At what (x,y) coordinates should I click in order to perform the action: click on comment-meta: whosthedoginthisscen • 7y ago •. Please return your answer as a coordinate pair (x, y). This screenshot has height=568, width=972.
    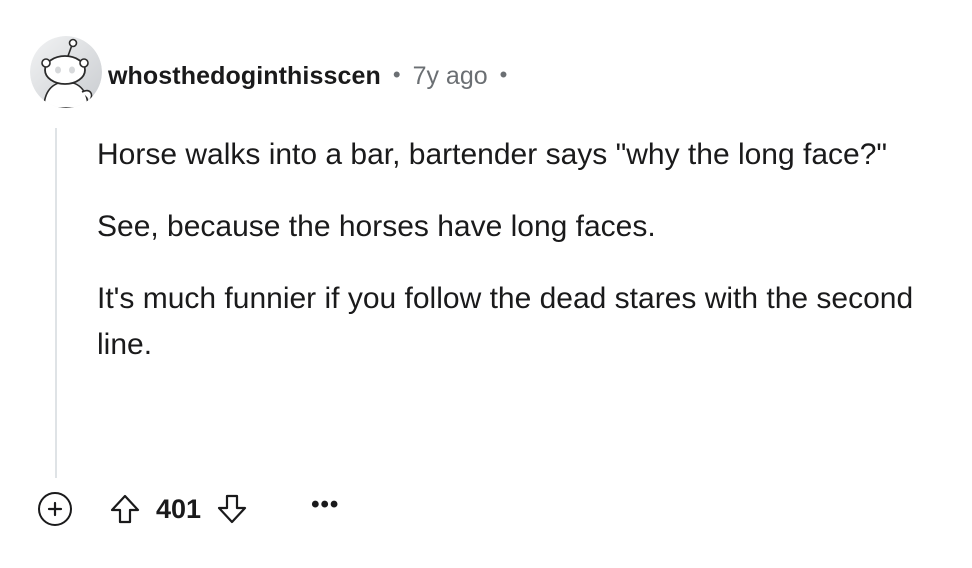
    Looking at the image, I should click on (307, 76).